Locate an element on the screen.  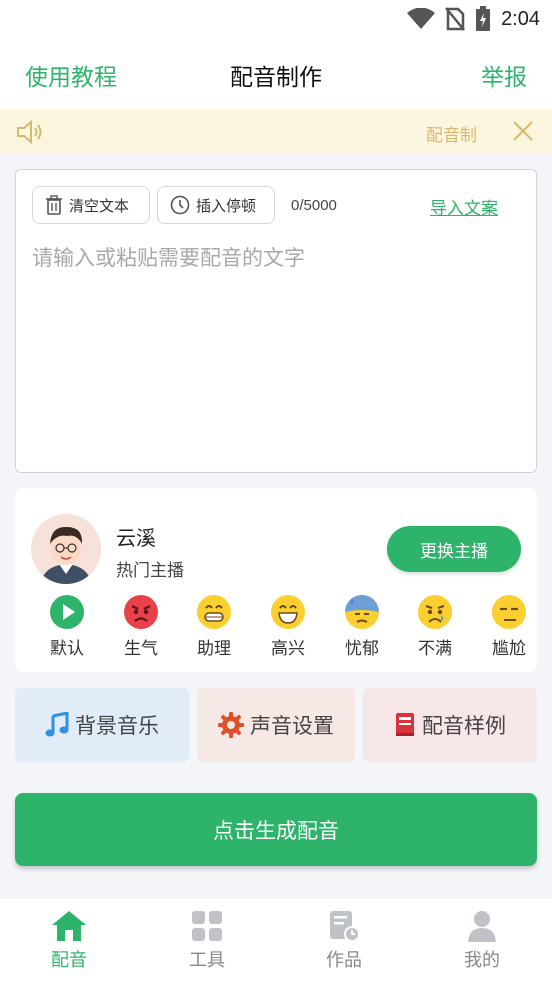
tab-label: 工具 is located at coordinates (207, 960).